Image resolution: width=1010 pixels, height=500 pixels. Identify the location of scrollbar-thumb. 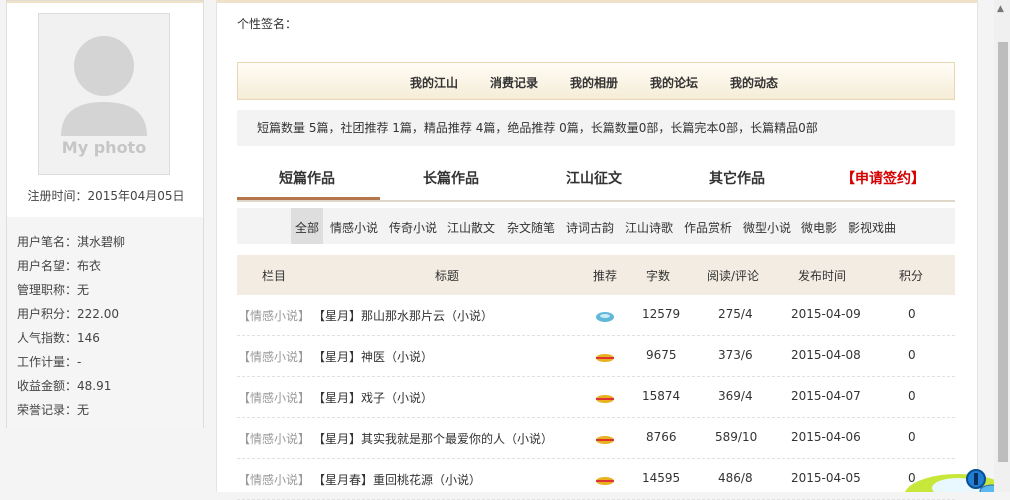
(1003, 252).